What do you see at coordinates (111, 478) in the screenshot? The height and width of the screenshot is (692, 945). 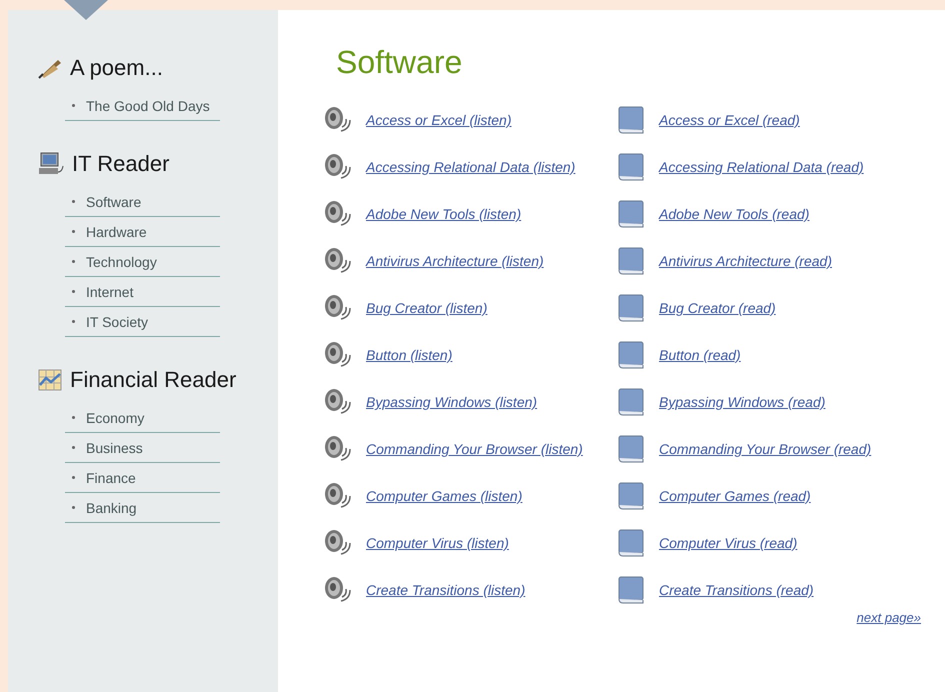 I see `sidebar-link: Finance` at bounding box center [111, 478].